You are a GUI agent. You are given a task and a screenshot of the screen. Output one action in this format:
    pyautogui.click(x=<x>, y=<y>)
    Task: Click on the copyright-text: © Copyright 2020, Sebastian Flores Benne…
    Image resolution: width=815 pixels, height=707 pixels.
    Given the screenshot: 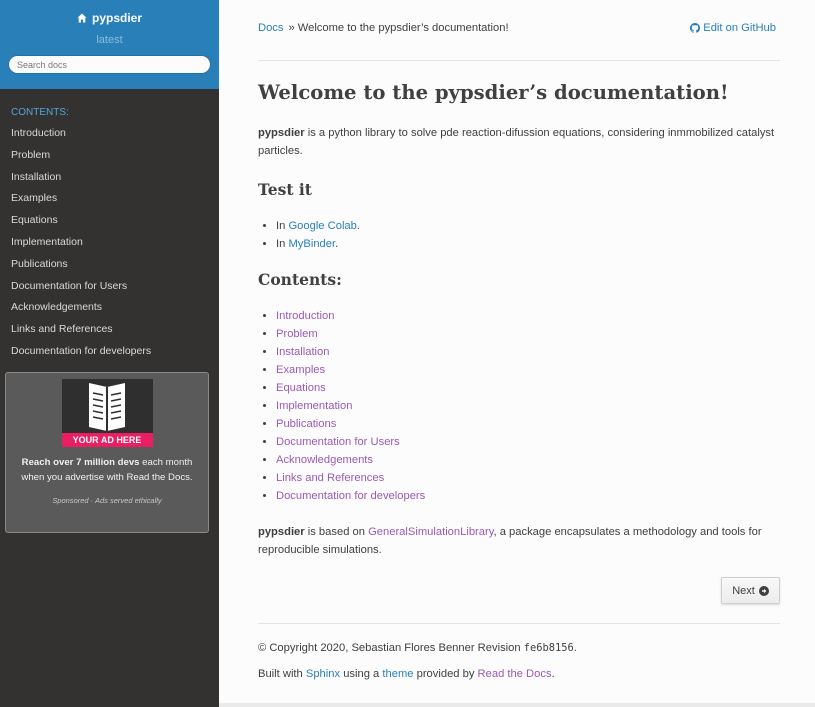 What is the action you would take?
    pyautogui.click(x=391, y=648)
    